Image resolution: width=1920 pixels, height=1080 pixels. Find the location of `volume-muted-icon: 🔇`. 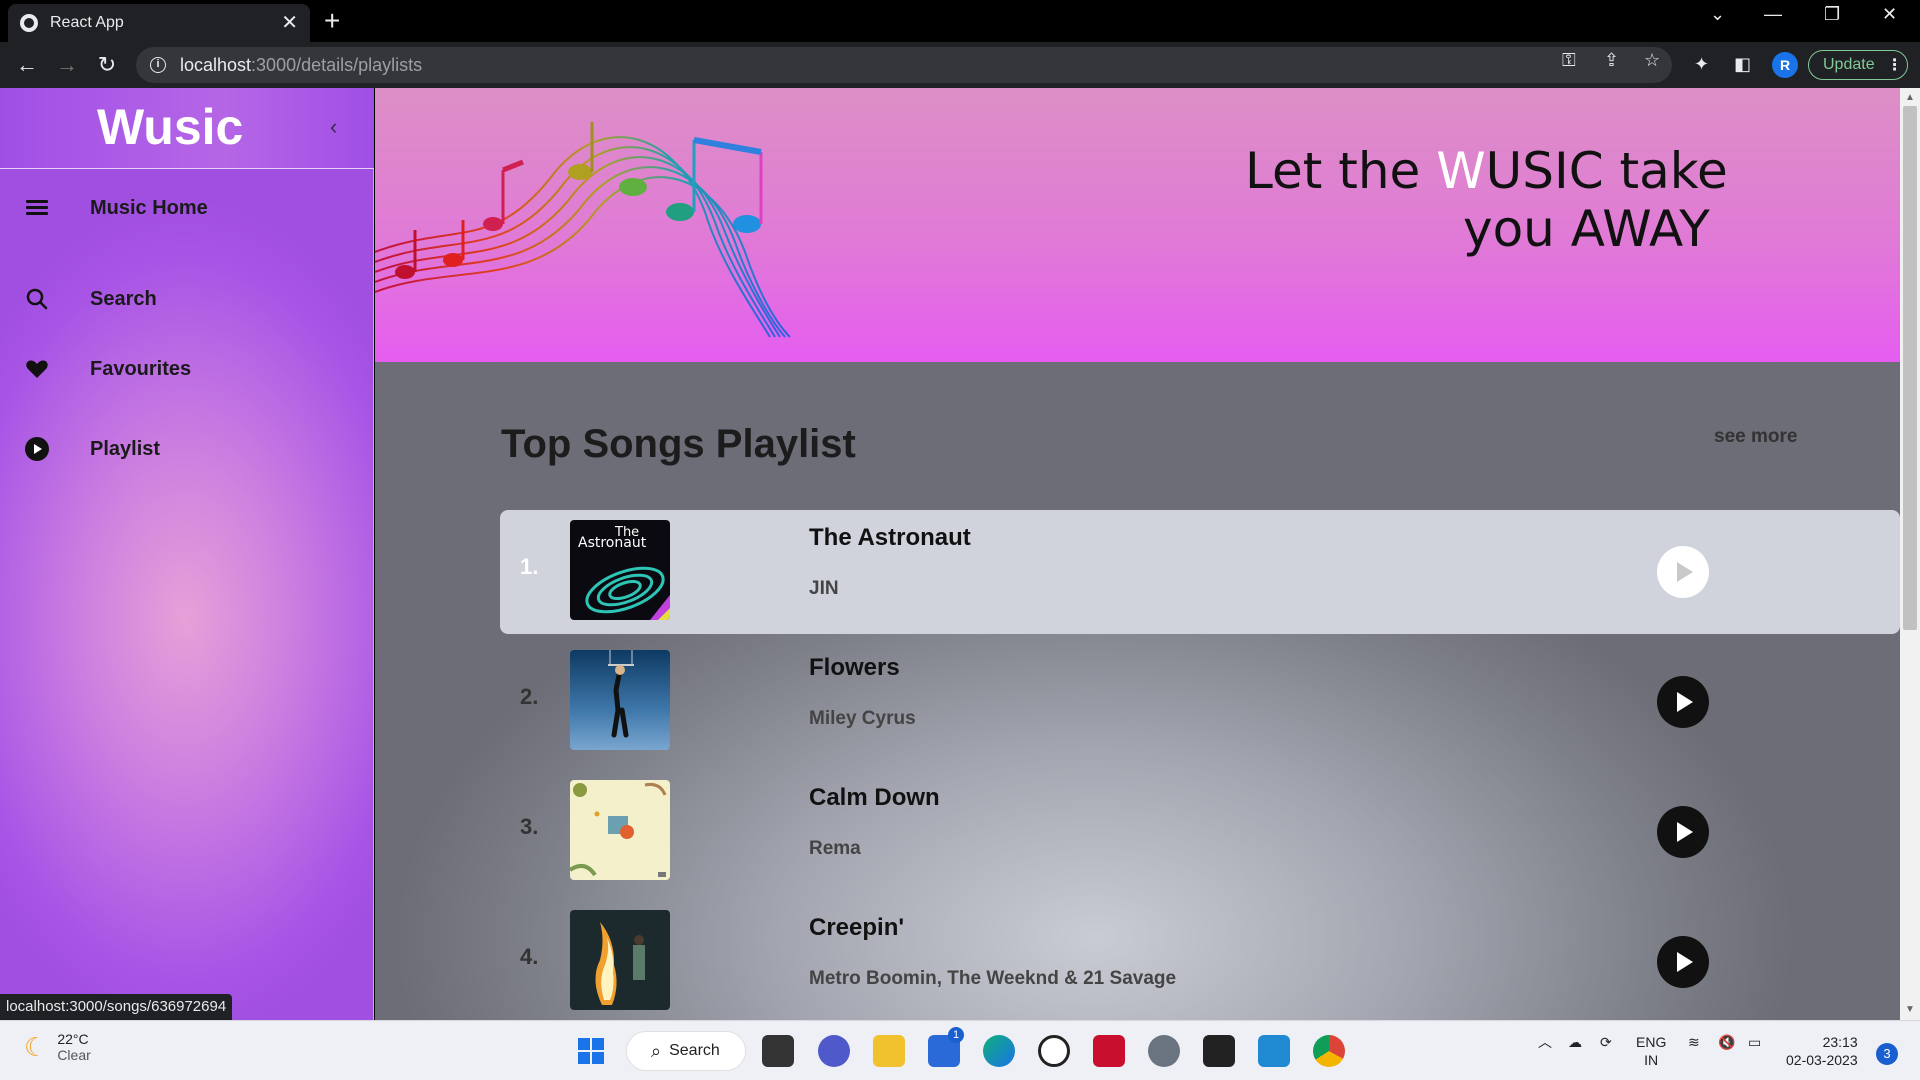

volume-muted-icon: 🔇 is located at coordinates (1726, 1042).